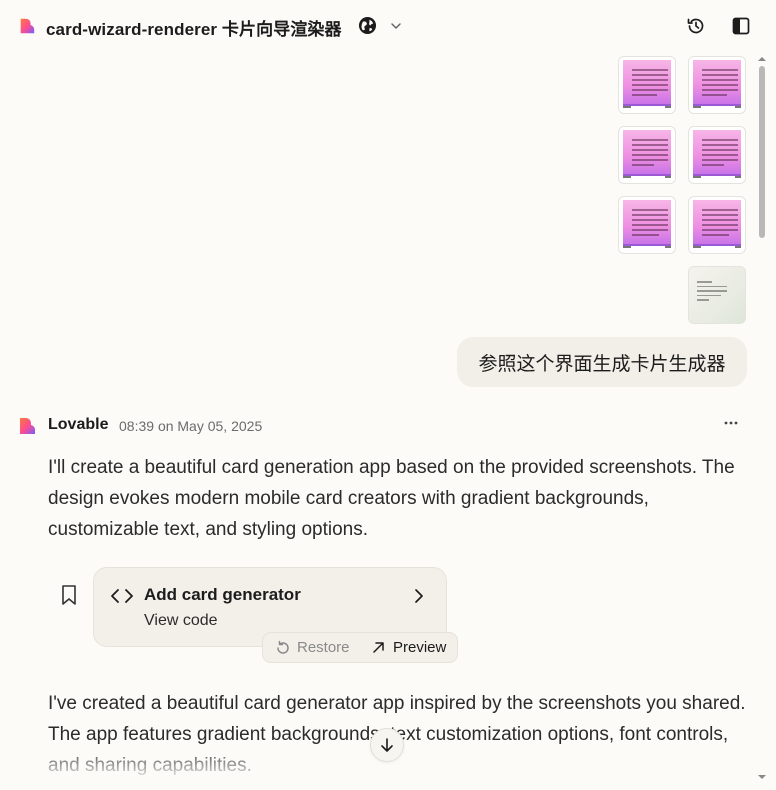  What do you see at coordinates (367, 25) in the screenshot?
I see `globe-icon` at bounding box center [367, 25].